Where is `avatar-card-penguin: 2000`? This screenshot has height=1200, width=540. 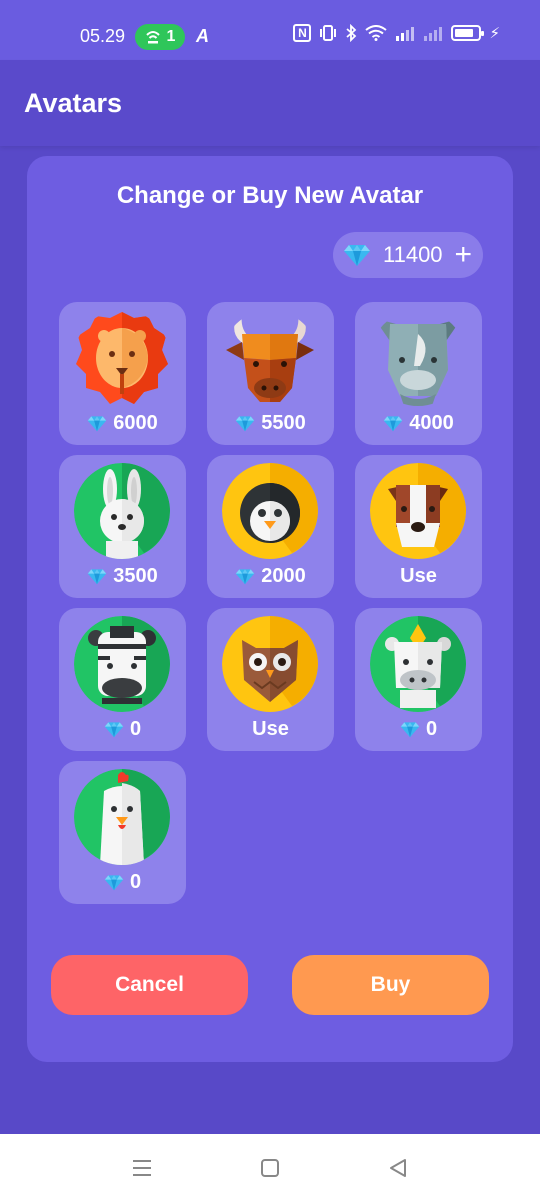 avatar-card-penguin: 2000 is located at coordinates (270, 526).